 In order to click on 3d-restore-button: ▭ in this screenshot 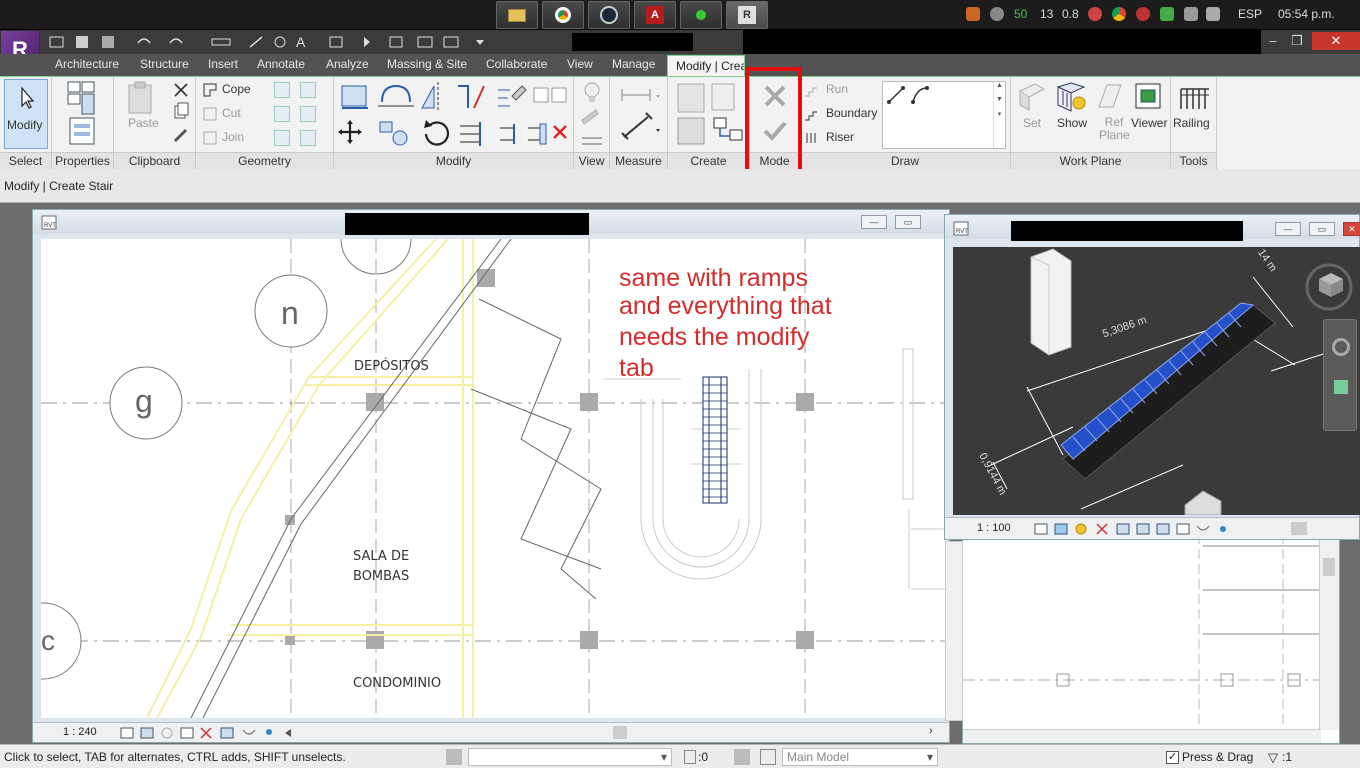, I will do `click(1322, 229)`.